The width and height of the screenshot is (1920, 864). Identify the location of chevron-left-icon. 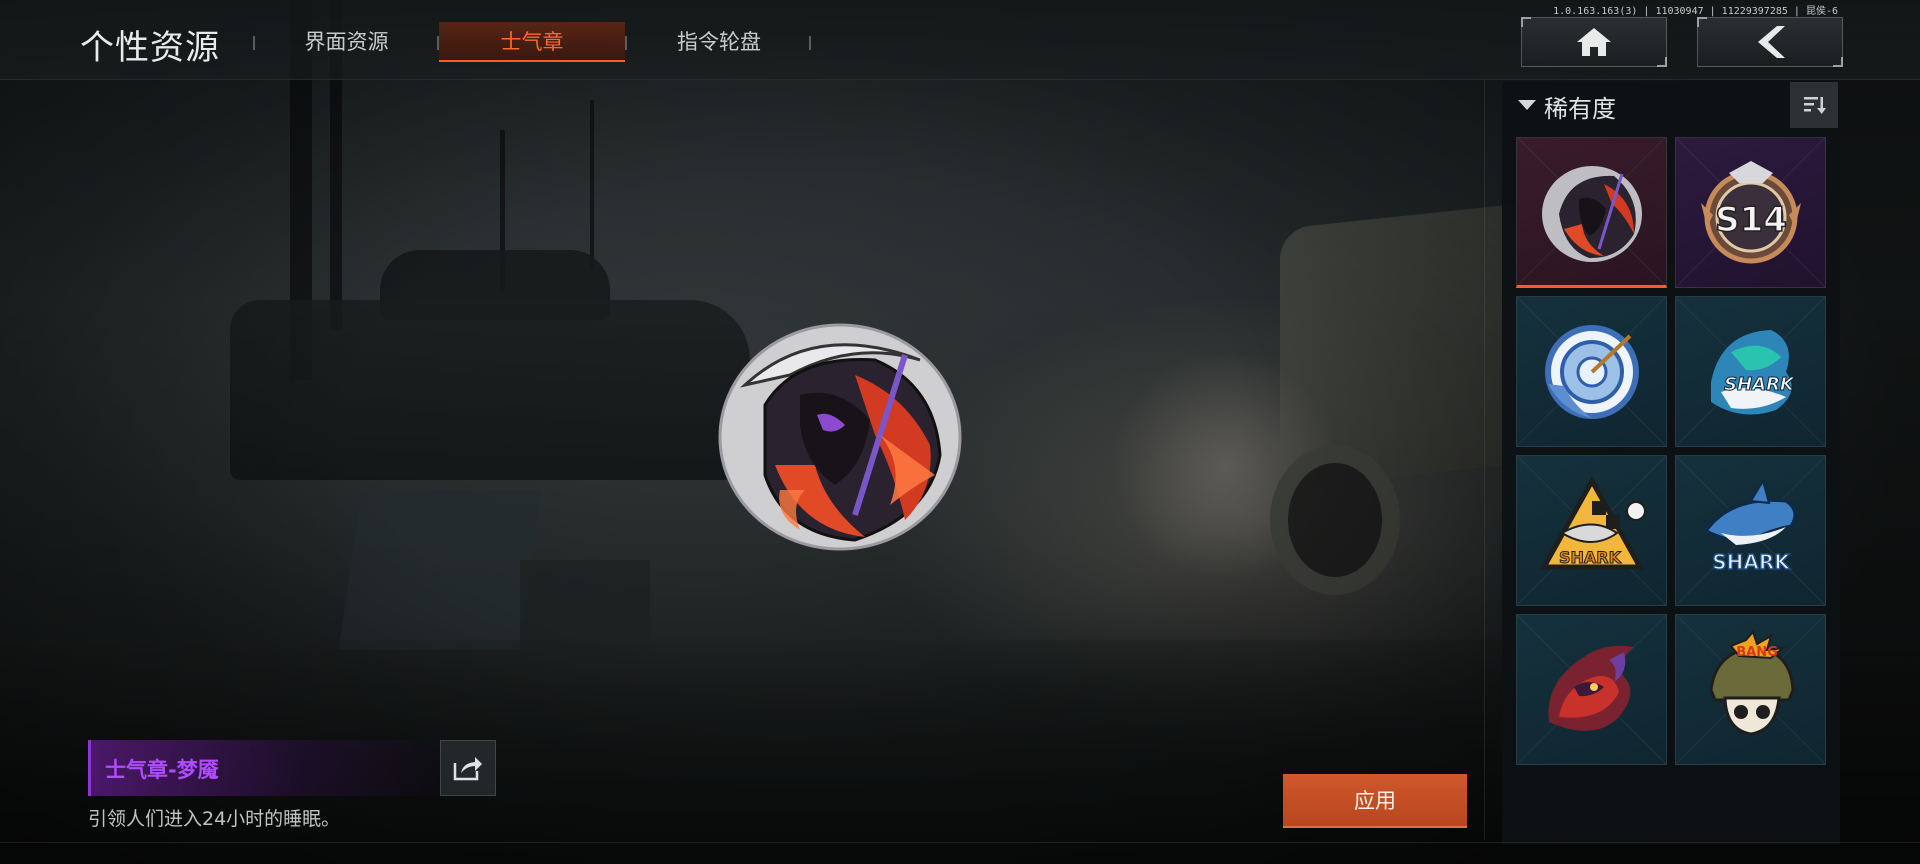
(1771, 42).